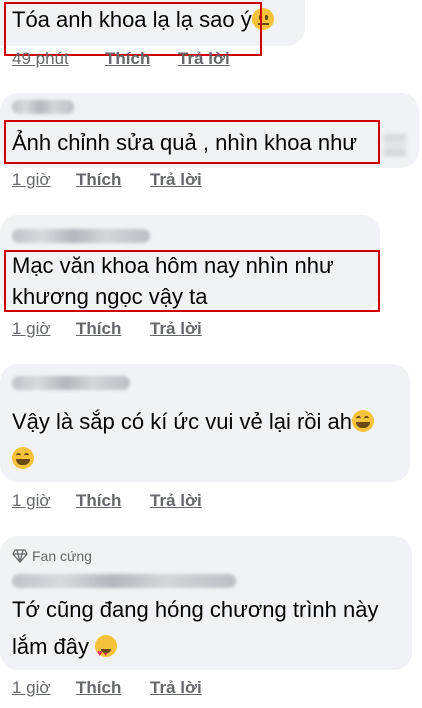 The image size is (422, 708). Describe the element at coordinates (106, 652) in the screenshot. I see `heart-eyes-icon` at that location.